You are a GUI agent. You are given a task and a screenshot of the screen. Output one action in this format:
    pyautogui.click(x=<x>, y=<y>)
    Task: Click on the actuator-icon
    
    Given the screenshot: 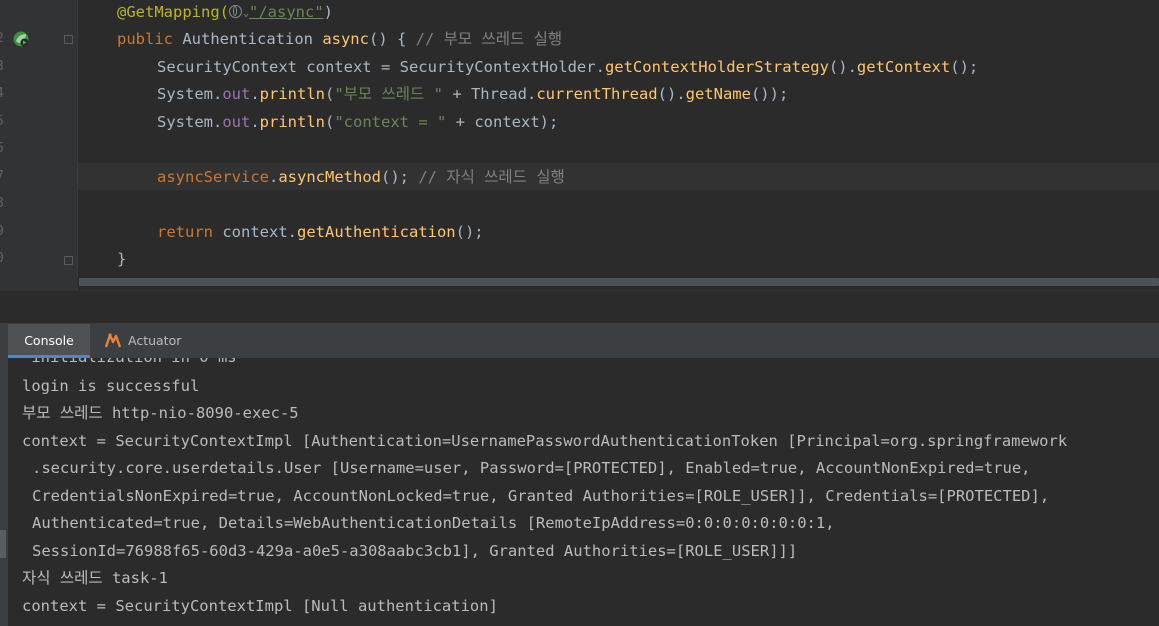 What is the action you would take?
    pyautogui.click(x=113, y=340)
    